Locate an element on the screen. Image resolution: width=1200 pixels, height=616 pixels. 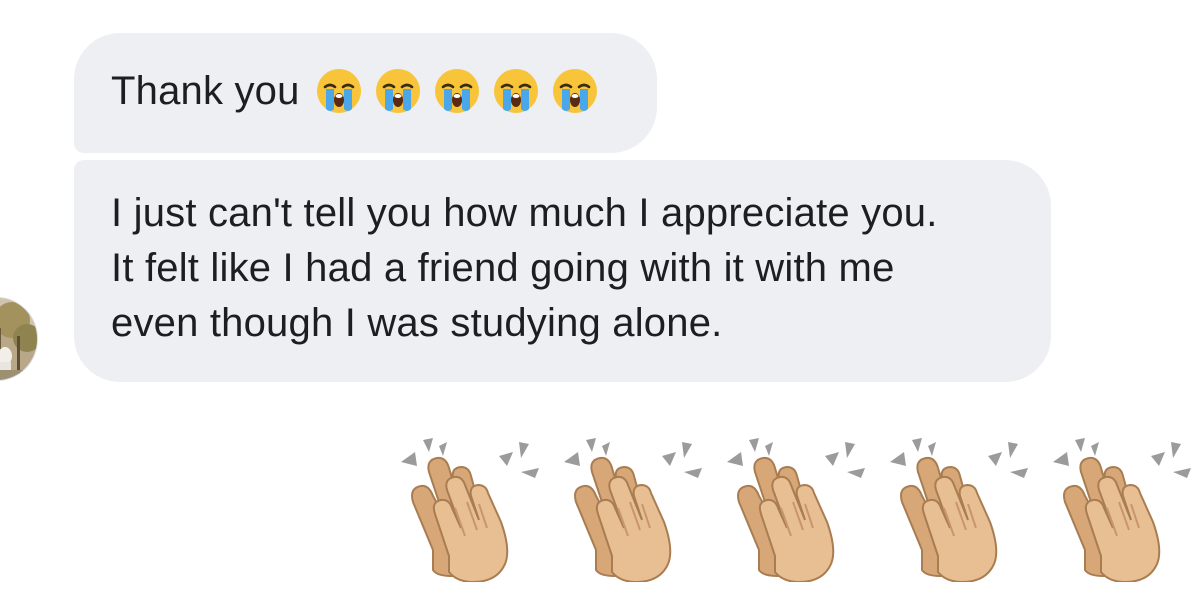
avatar-photo is located at coordinates (18, 339).